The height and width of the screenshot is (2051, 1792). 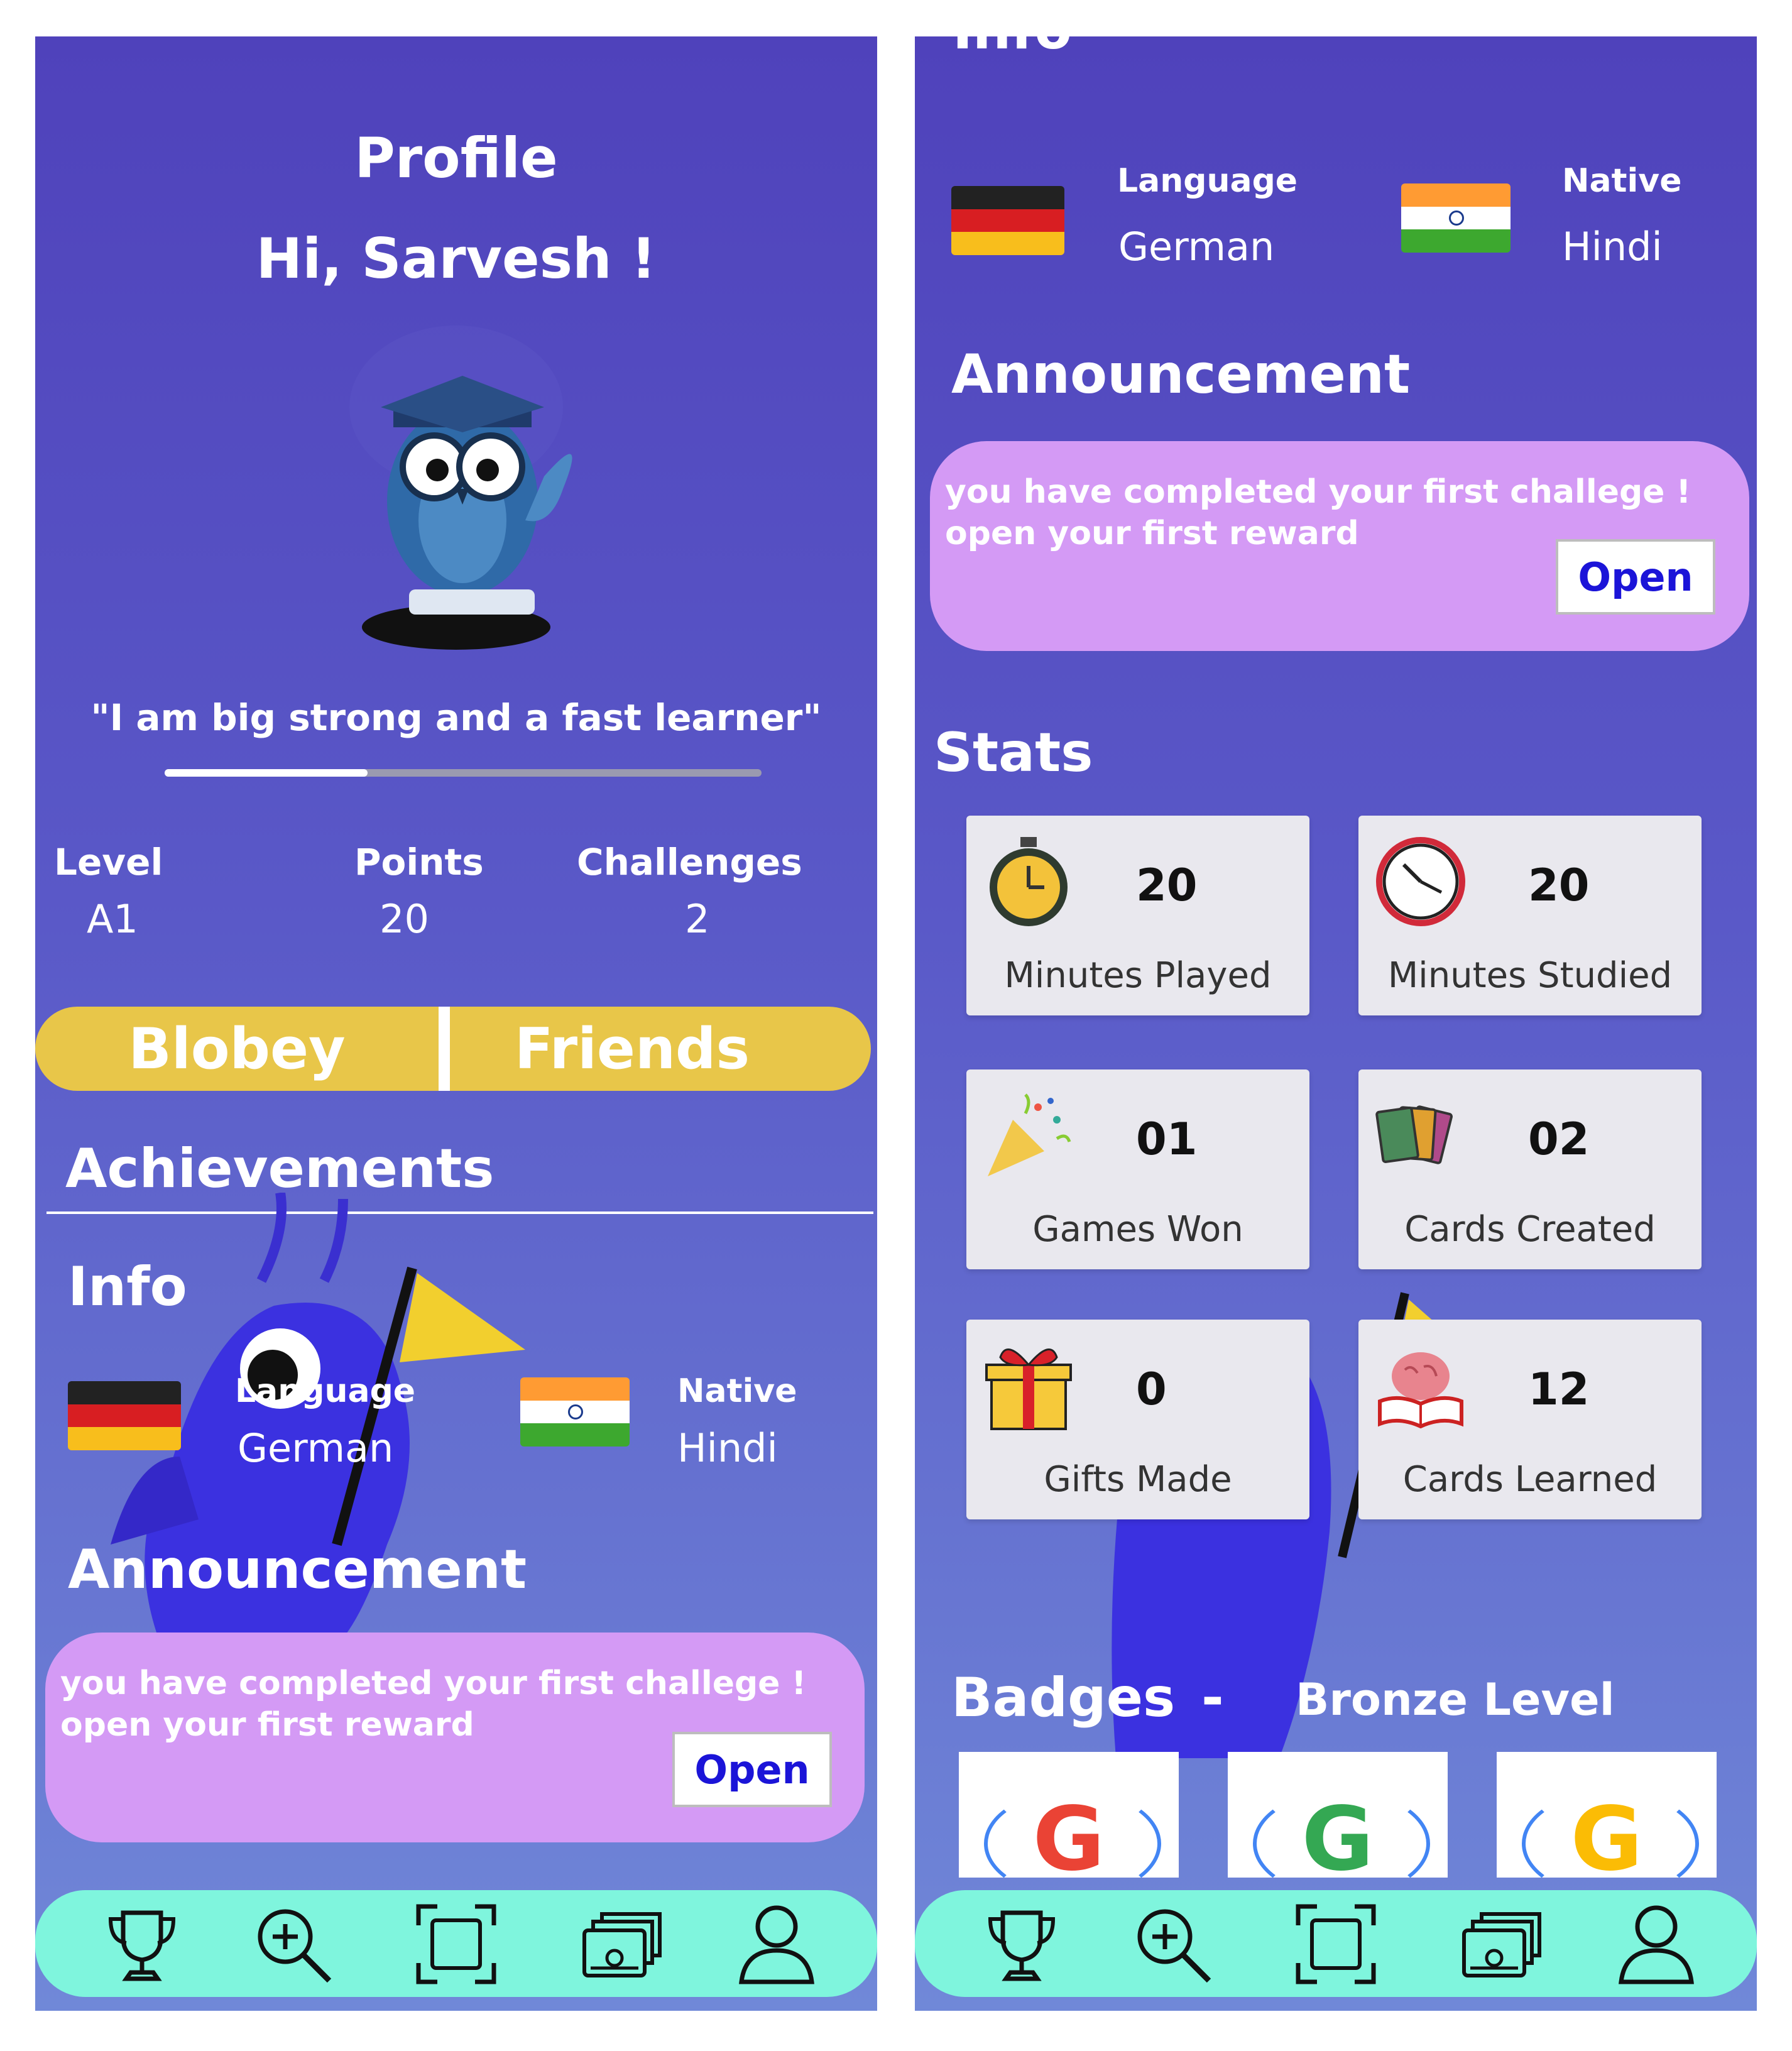 I want to click on stat-label: Cards Created, so click(x=1530, y=1230).